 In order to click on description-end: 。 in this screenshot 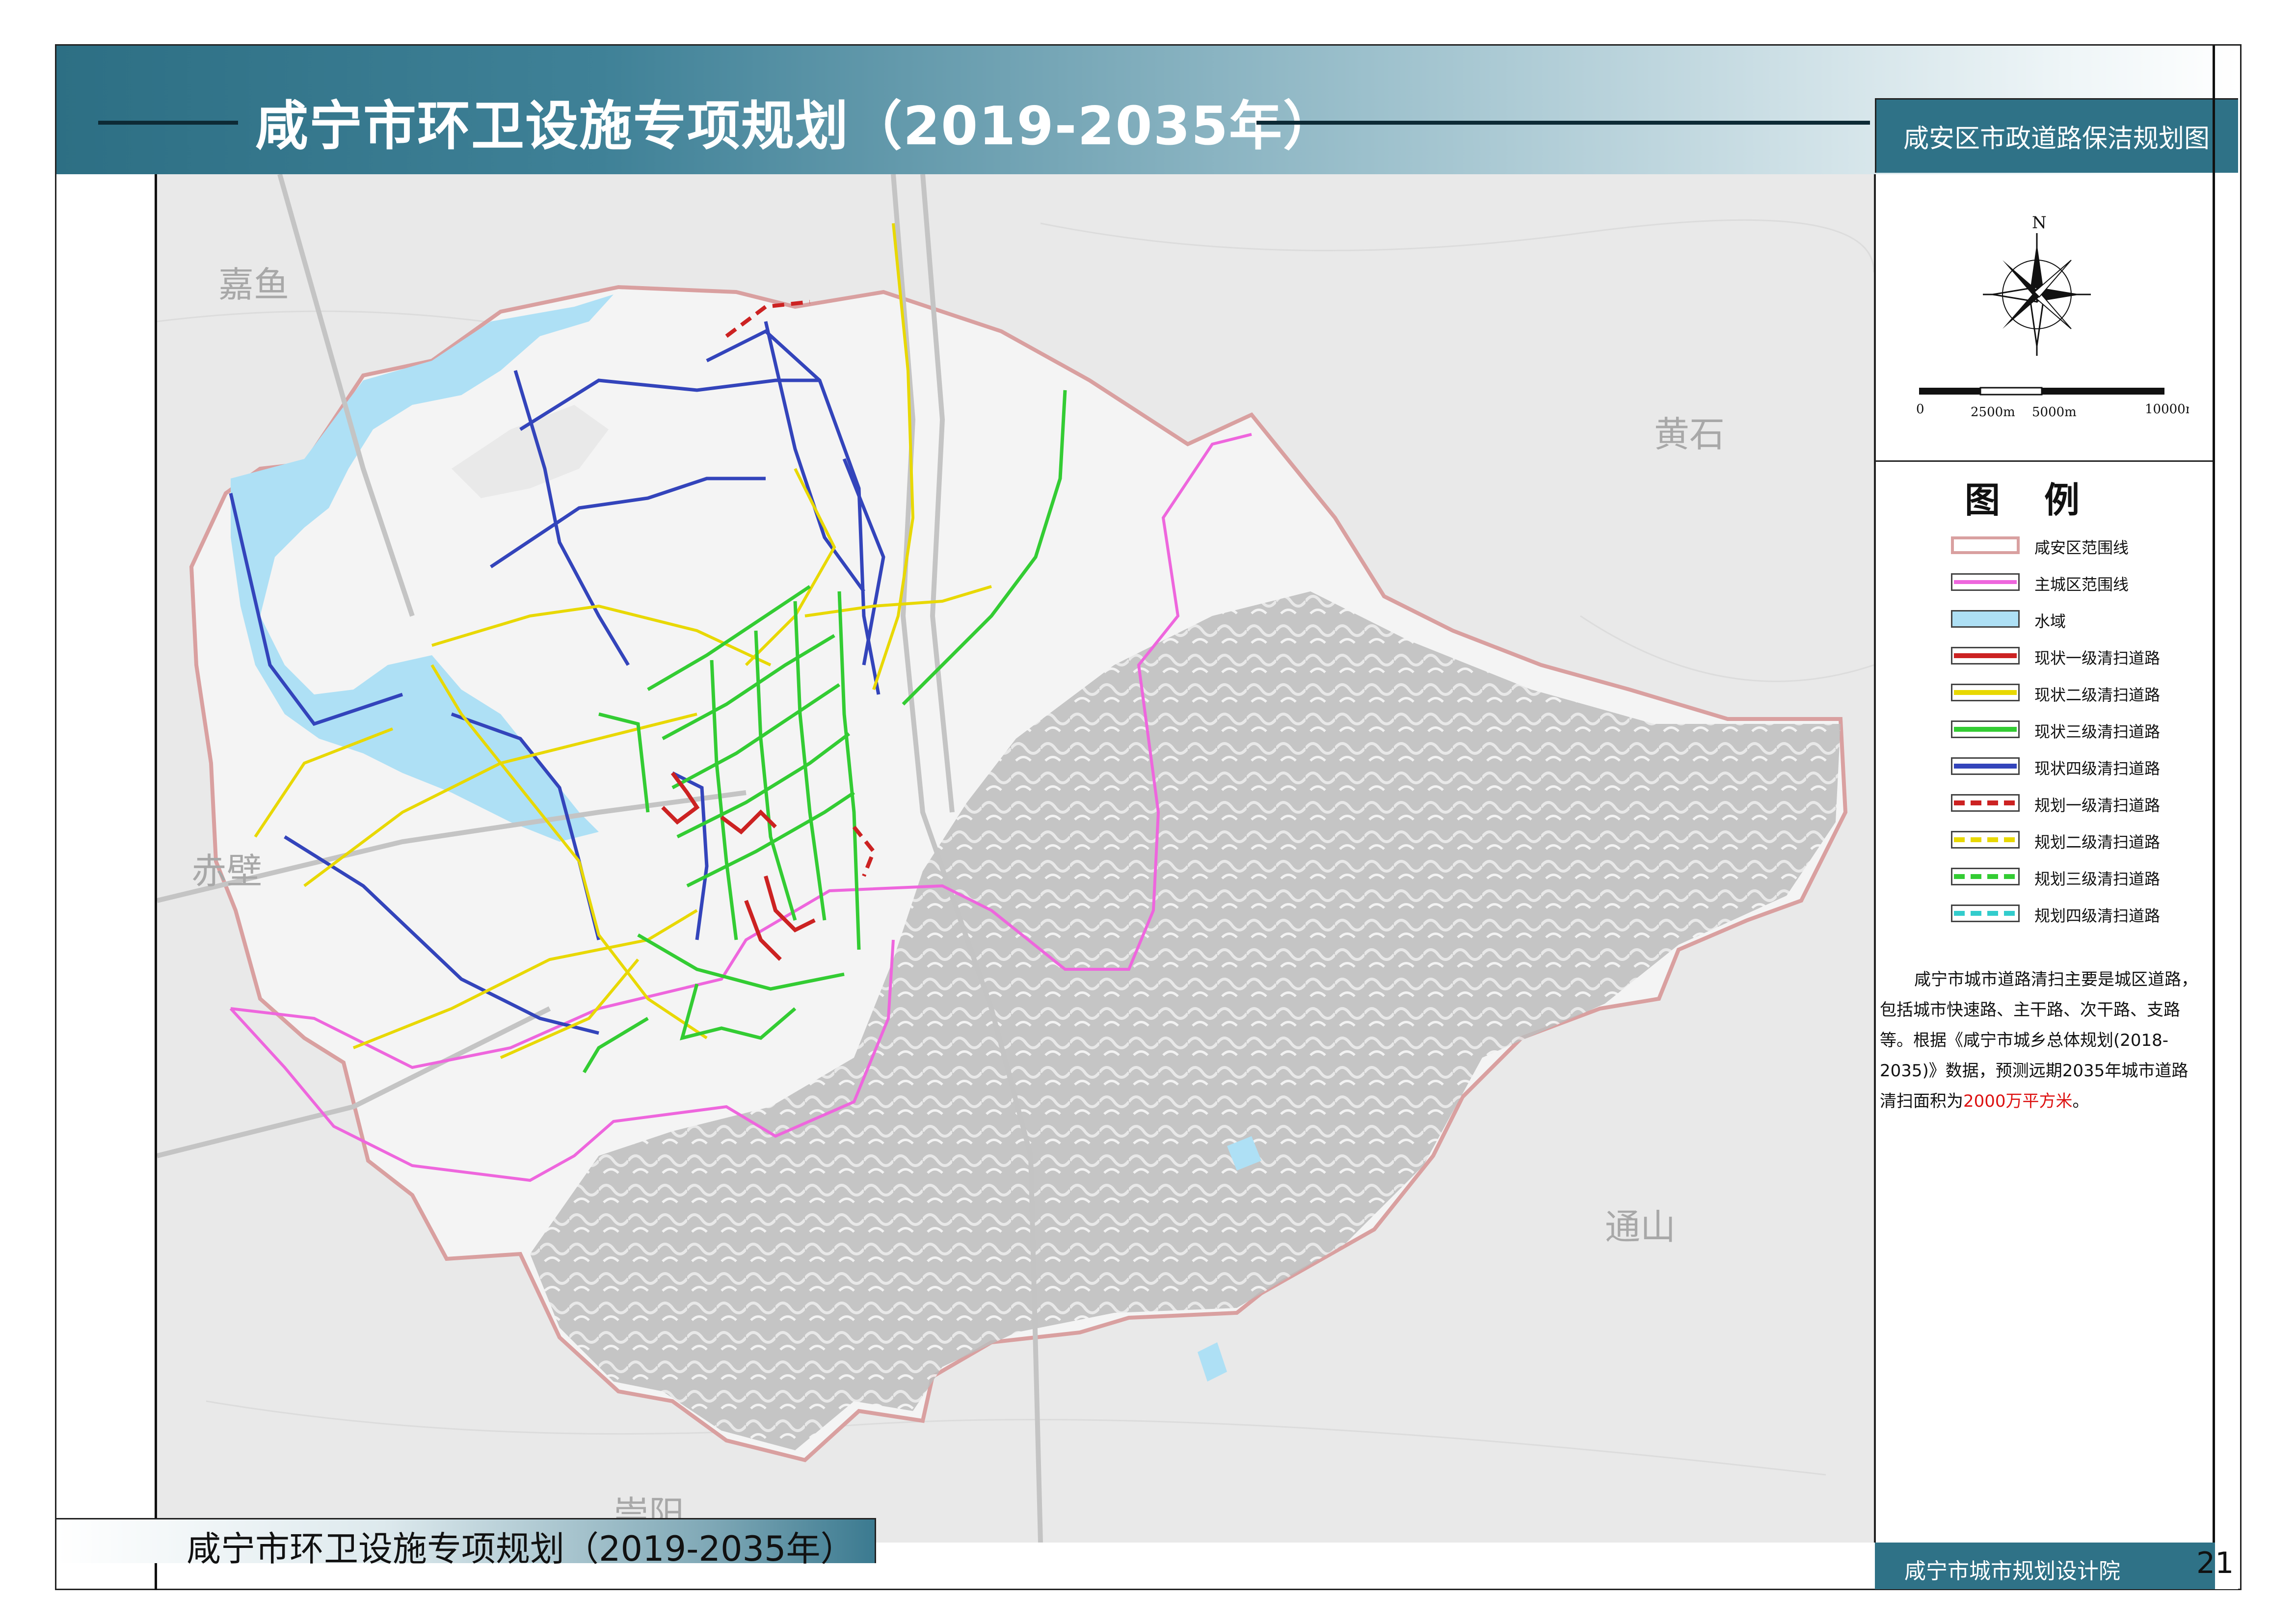, I will do `click(2080, 1101)`.